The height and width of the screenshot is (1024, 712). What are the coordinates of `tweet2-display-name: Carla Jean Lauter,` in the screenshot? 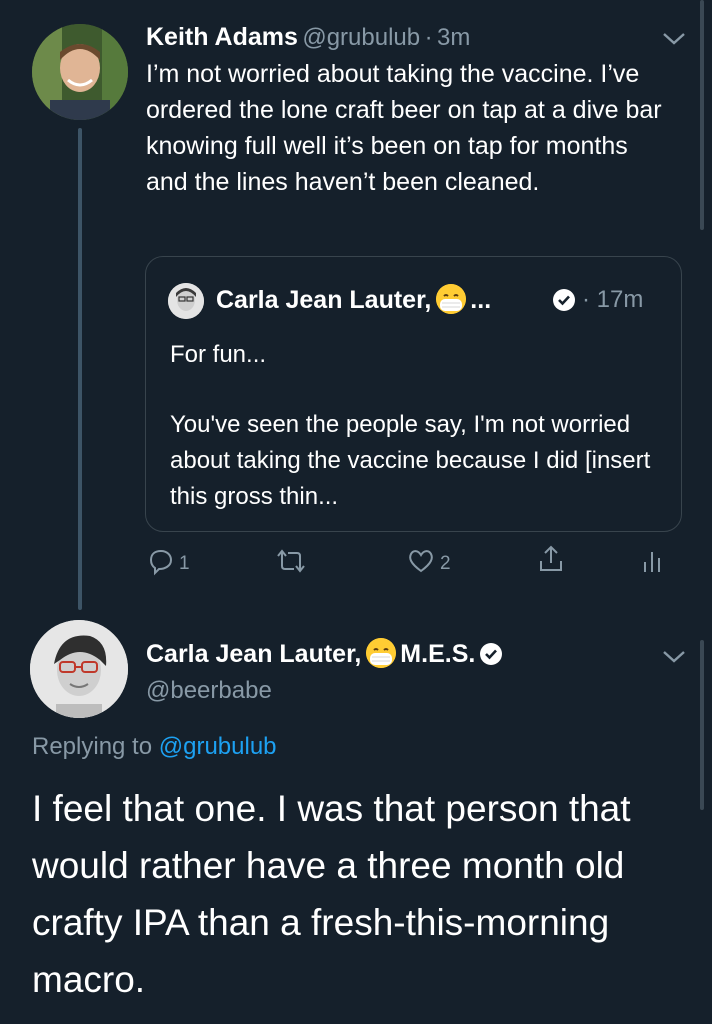 It's located at (253, 654).